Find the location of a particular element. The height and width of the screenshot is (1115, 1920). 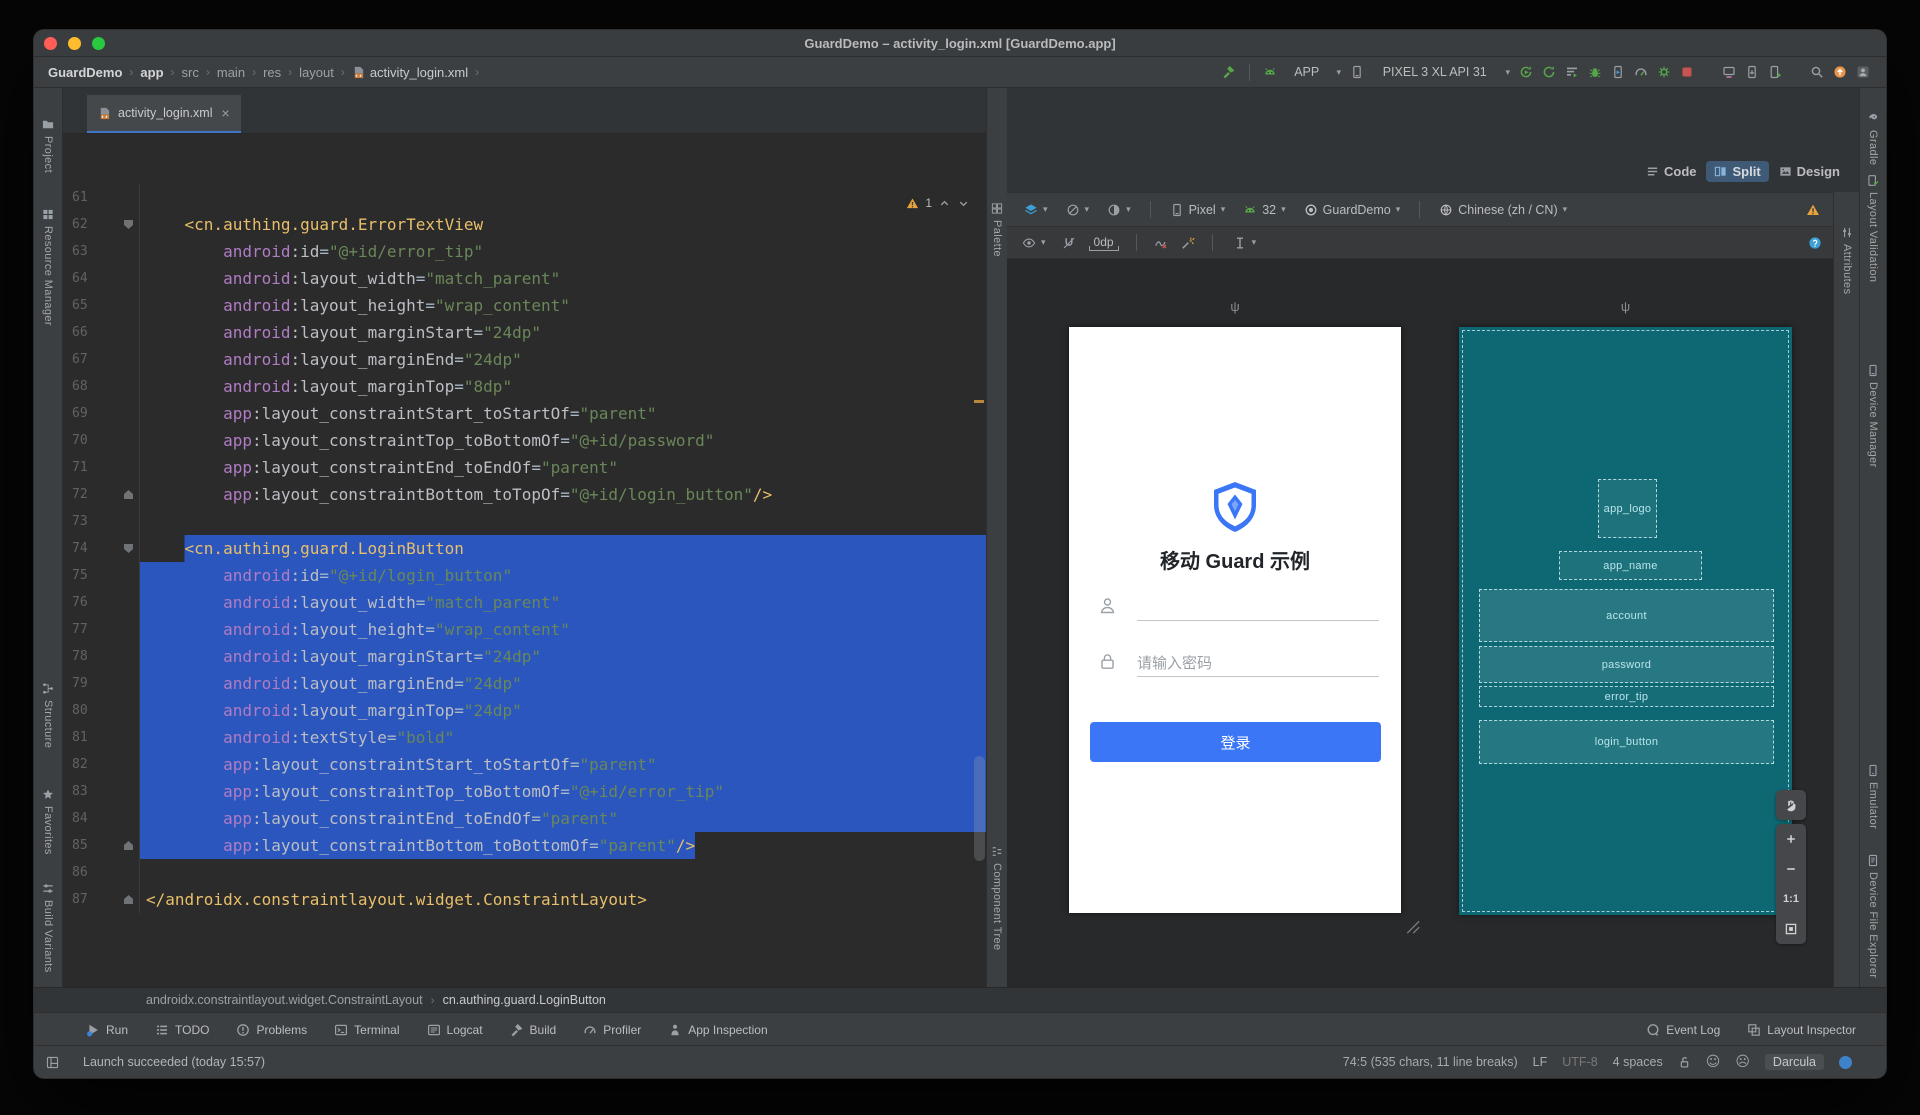

device-mirror-icon is located at coordinates (1729, 72).